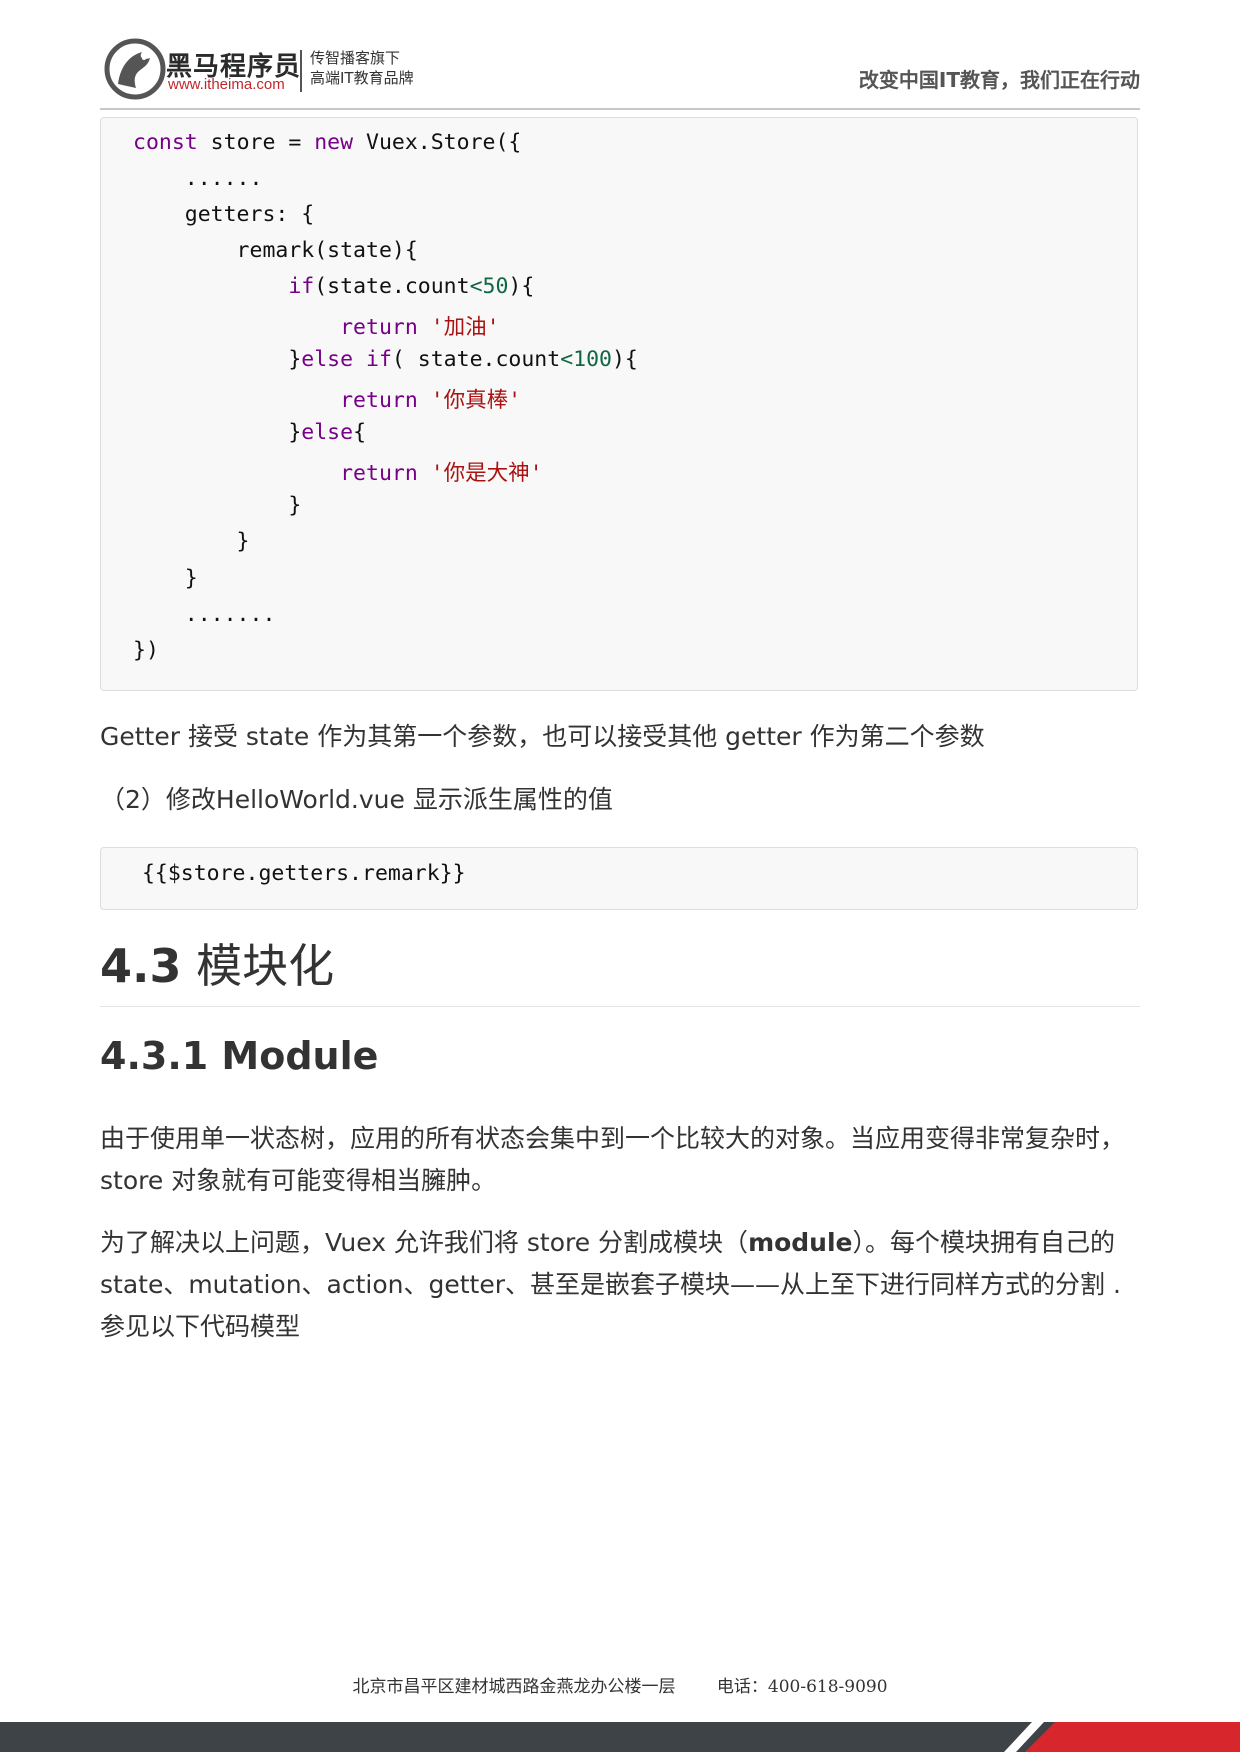  What do you see at coordinates (619, 878) in the screenshot?
I see `code-block-template: {{$store.getters.remark}}` at bounding box center [619, 878].